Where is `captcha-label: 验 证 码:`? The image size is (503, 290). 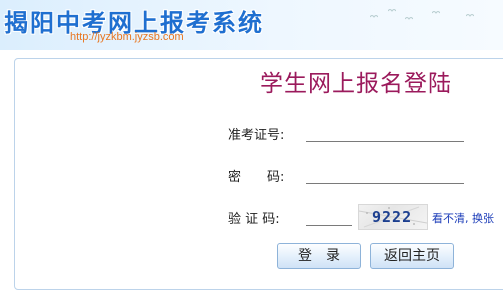 captcha-label: 验 证 码: is located at coordinates (254, 219).